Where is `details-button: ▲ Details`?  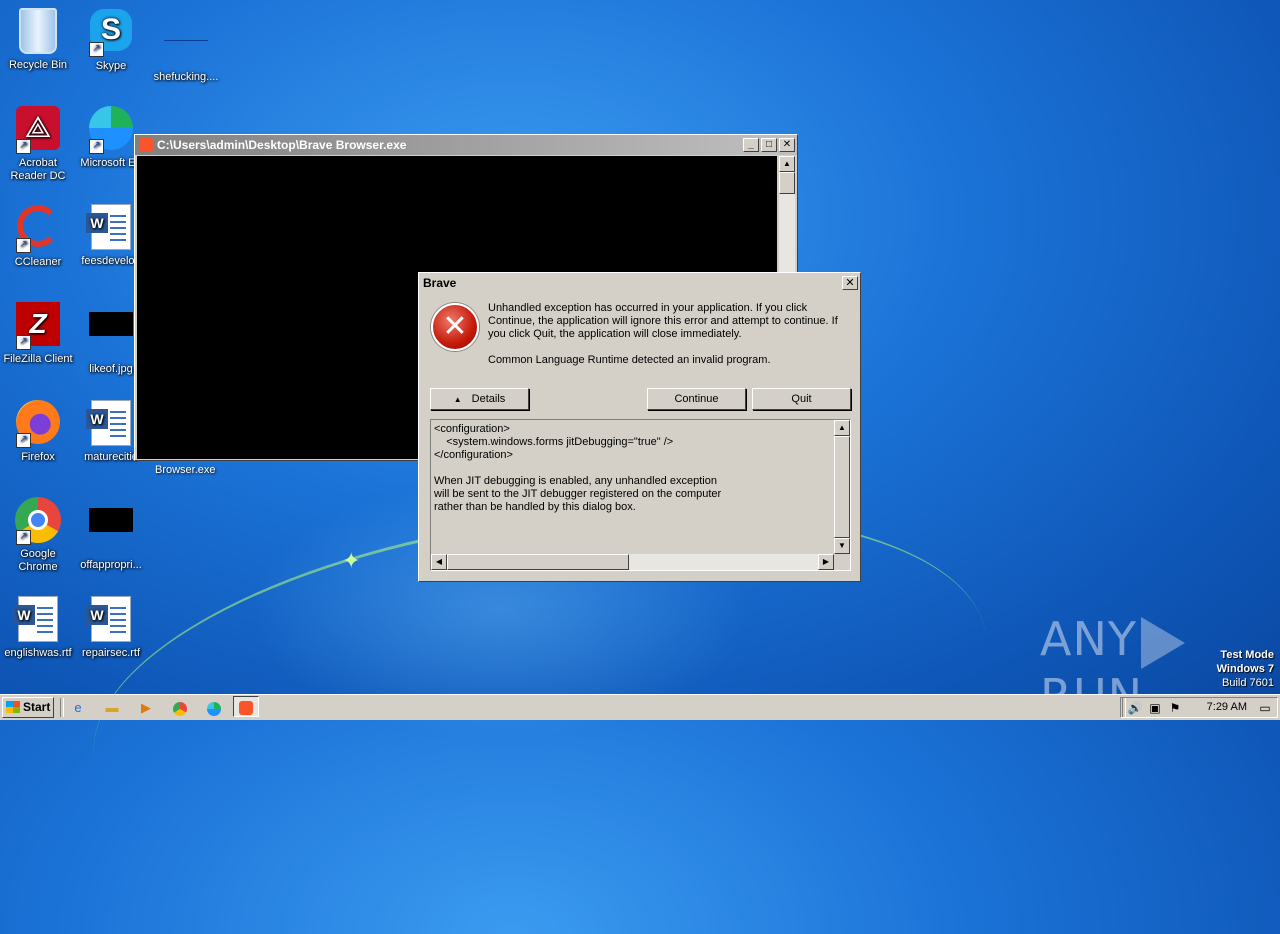
details-button: ▲ Details is located at coordinates (479, 399).